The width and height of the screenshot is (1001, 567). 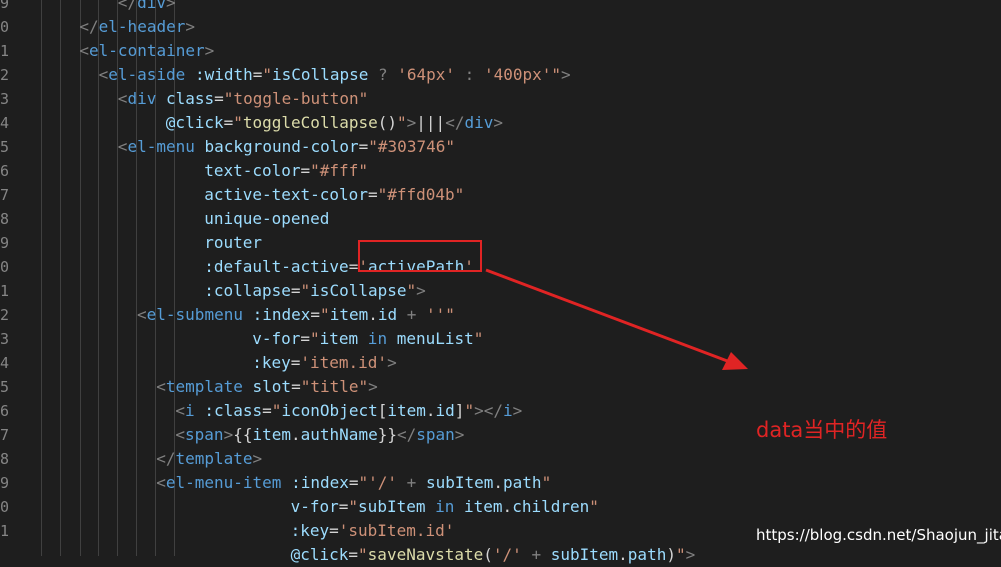 What do you see at coordinates (878, 535) in the screenshot?
I see `watermark: https://blog.csdn.net/Shaojun_jita` at bounding box center [878, 535].